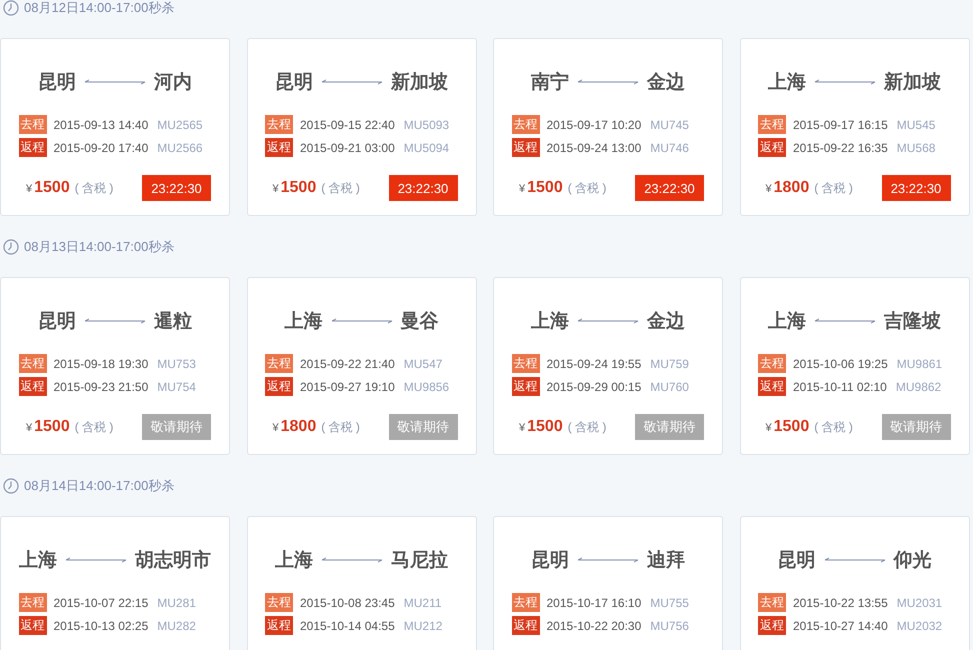 The image size is (973, 650). I want to click on flight-card: 昆明 迪拜 去程 2015-10-17 16:10 MU755 返程 2015-10-22 20:30 MU756, so click(608, 583).